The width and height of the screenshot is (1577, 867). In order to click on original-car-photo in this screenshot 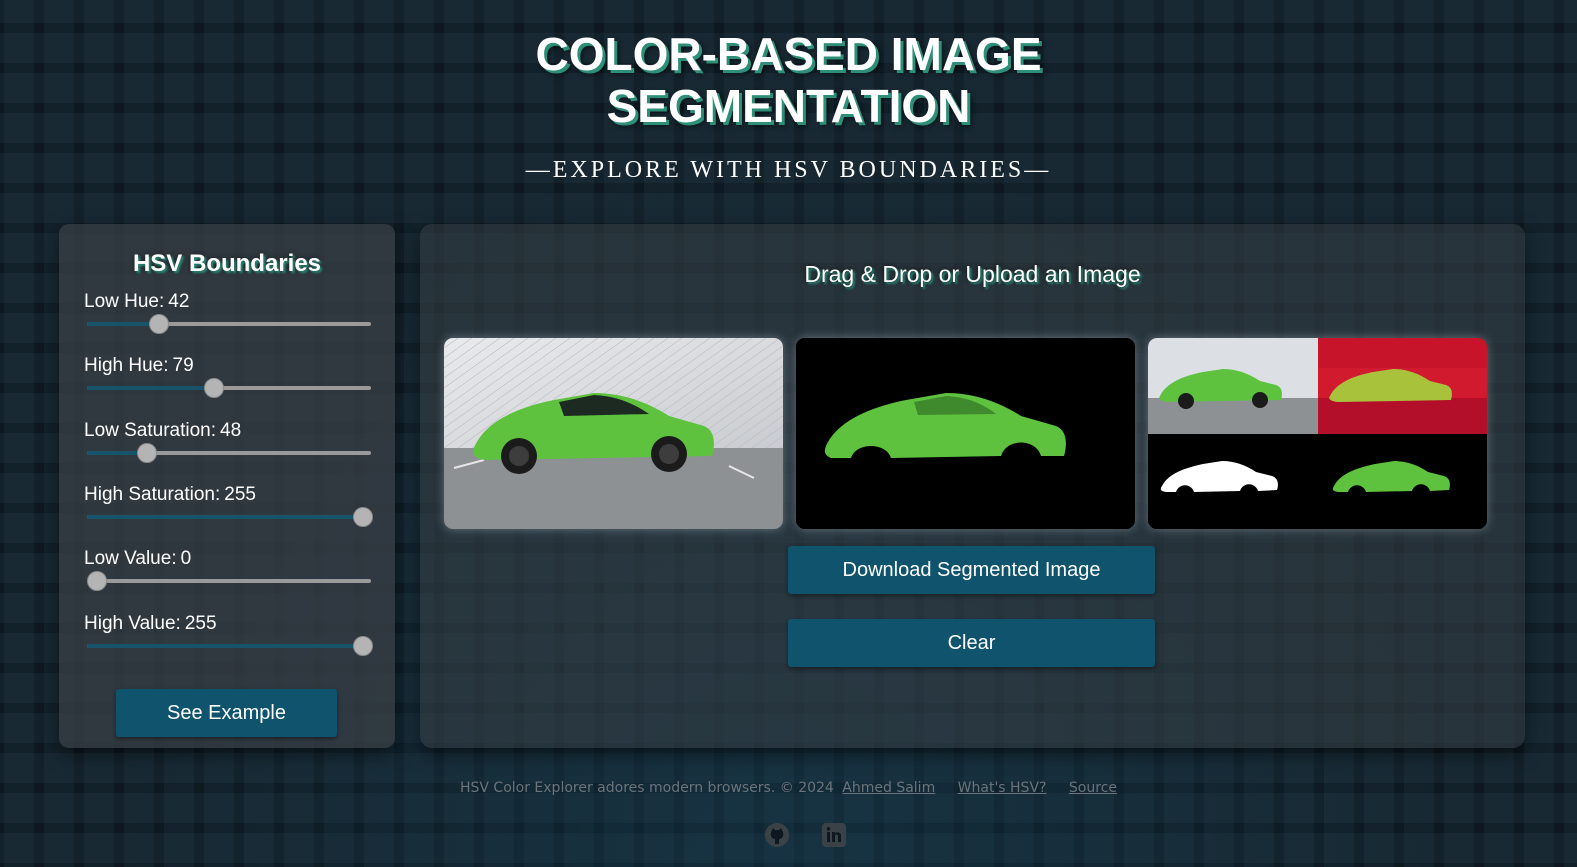, I will do `click(613, 433)`.